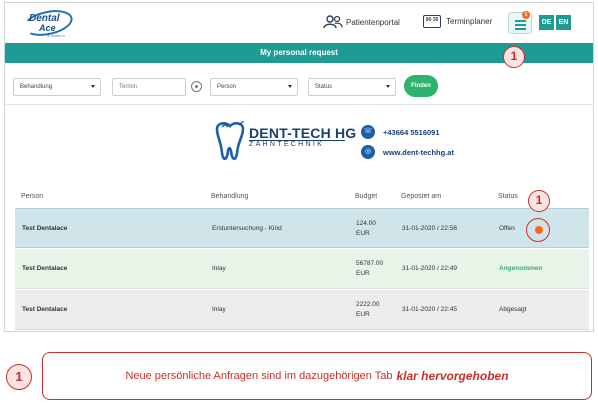 The image size is (598, 404). Describe the element at coordinates (508, 196) in the screenshot. I see `column-header-status: Status` at that location.